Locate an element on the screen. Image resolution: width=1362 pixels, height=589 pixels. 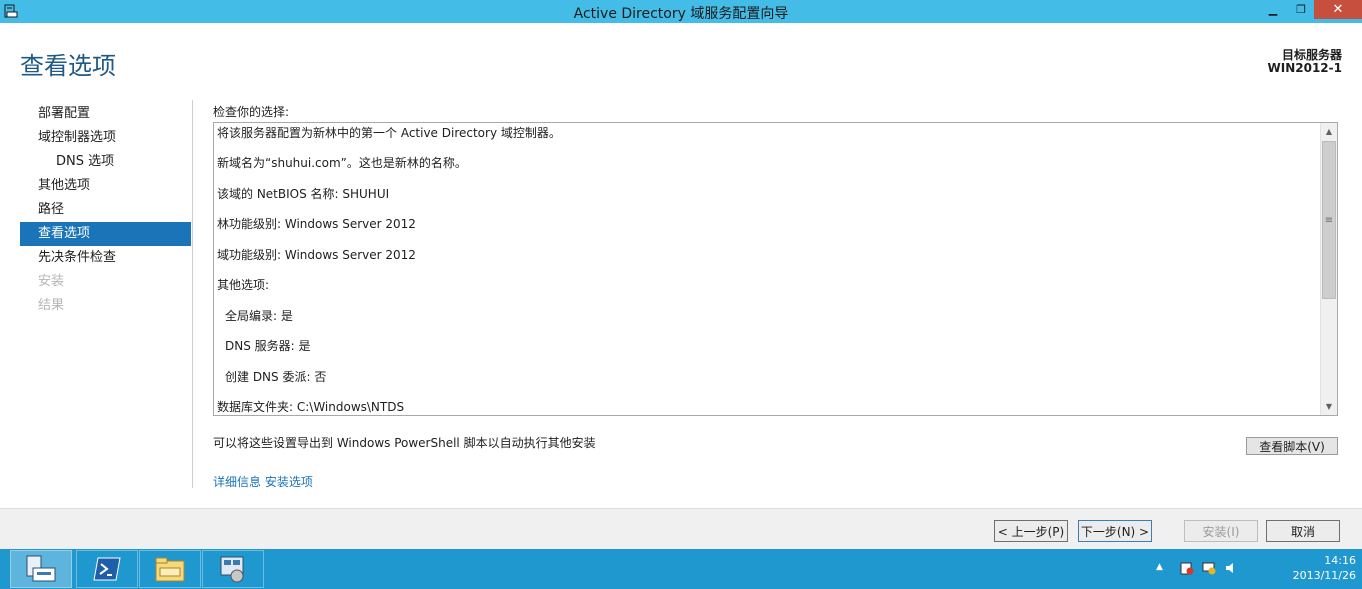
target-server-name: WIN2012-1 is located at coordinates (1304, 68).